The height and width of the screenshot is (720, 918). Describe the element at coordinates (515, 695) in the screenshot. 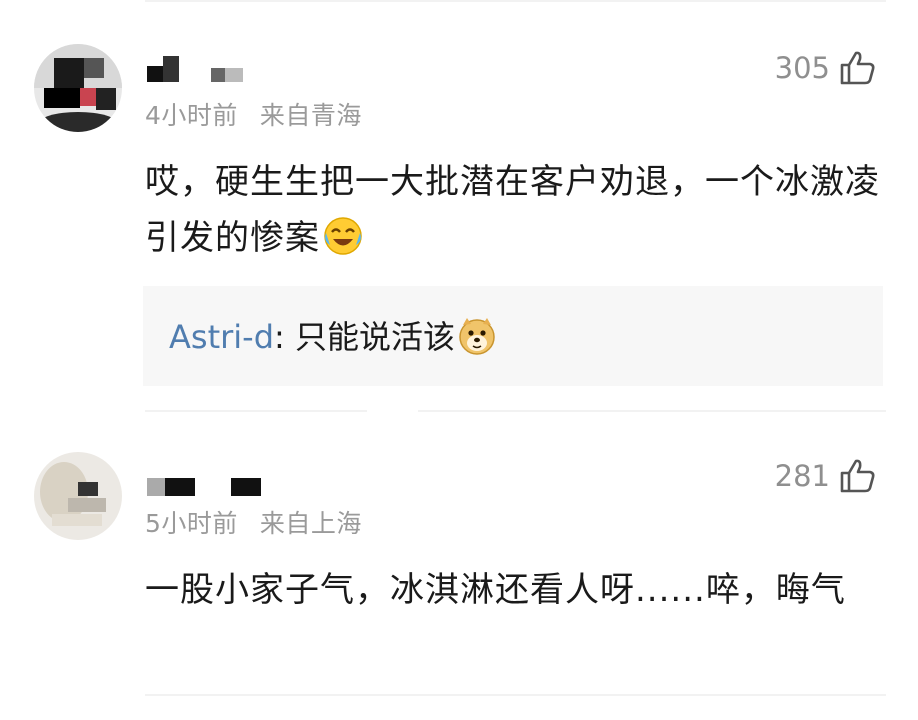

I see `bottom-divider` at that location.